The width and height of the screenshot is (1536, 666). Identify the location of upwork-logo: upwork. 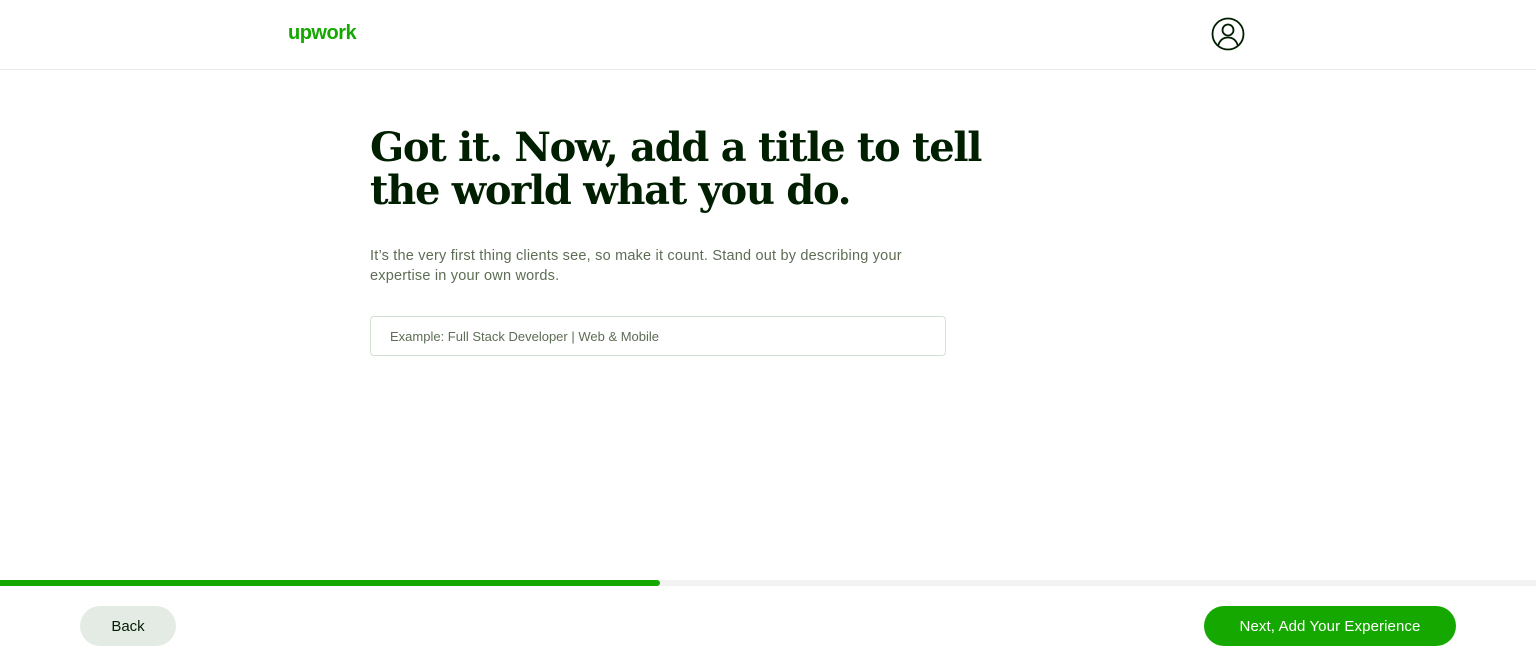
(322, 33).